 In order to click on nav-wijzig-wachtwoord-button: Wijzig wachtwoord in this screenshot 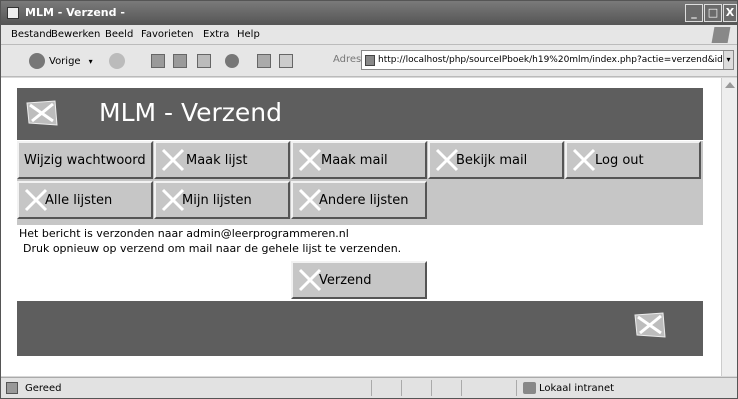, I will do `click(85, 160)`.